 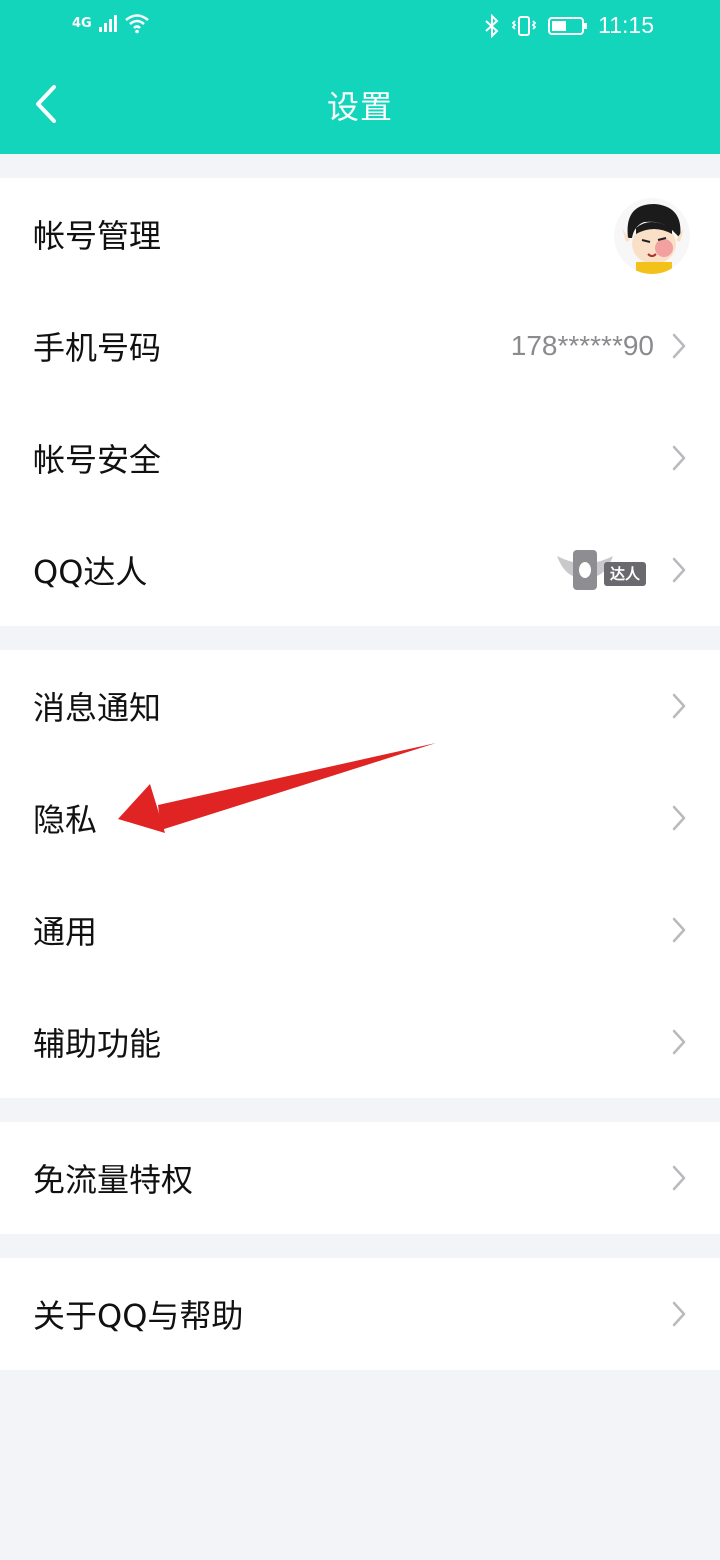 What do you see at coordinates (360, 346) in the screenshot?
I see `phone-number-row: 手机号码 178******90` at bounding box center [360, 346].